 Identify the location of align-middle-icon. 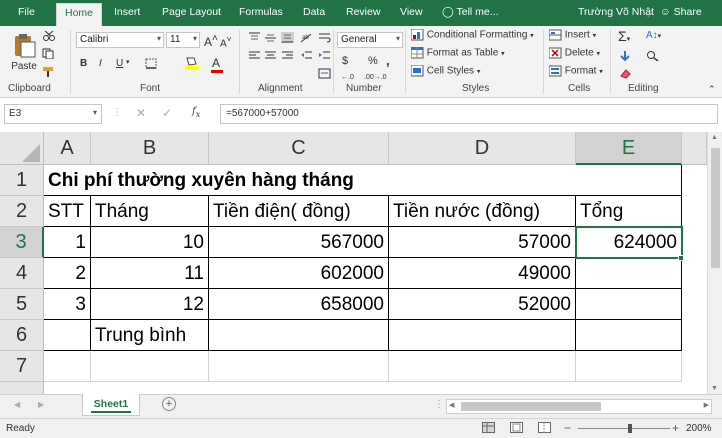
(270, 37).